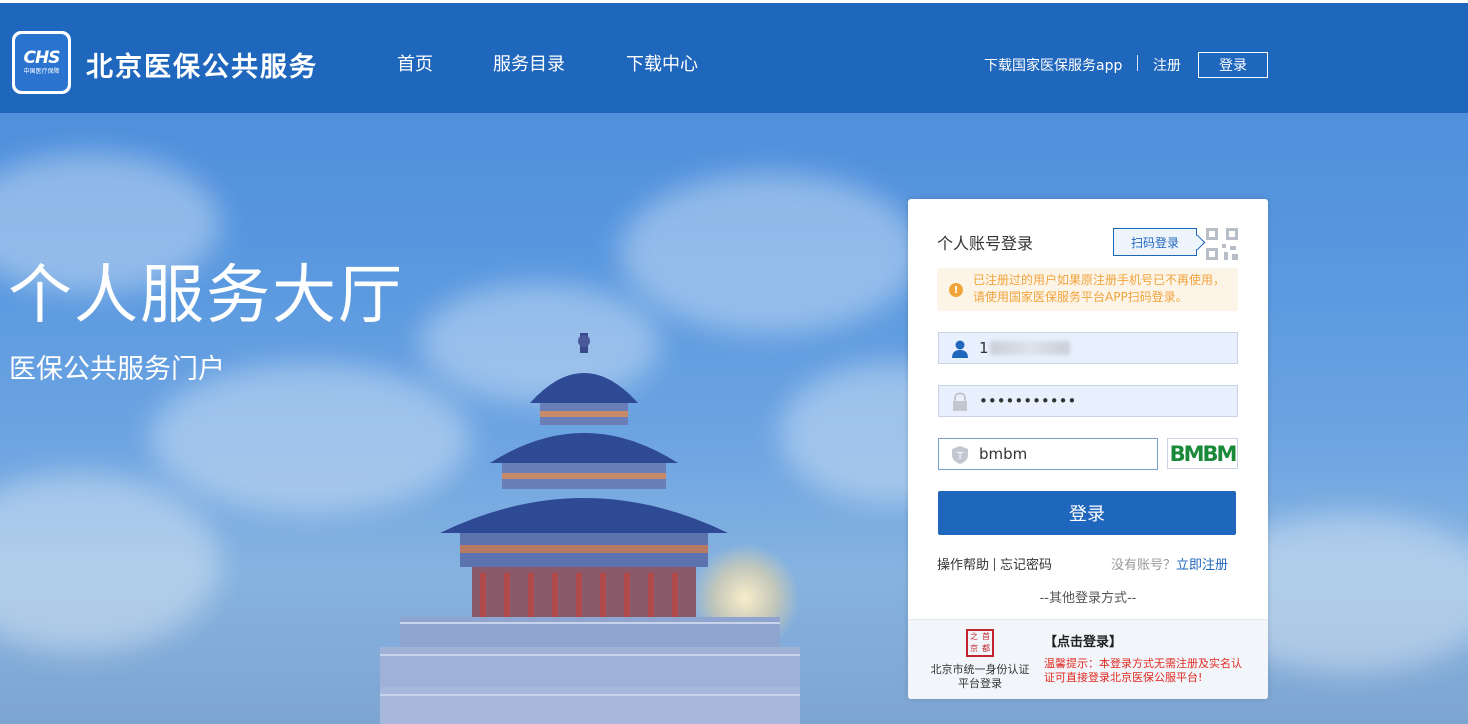 This screenshot has height=724, width=1468. I want to click on forgot-password-link: 忘记密码, so click(1026, 565).